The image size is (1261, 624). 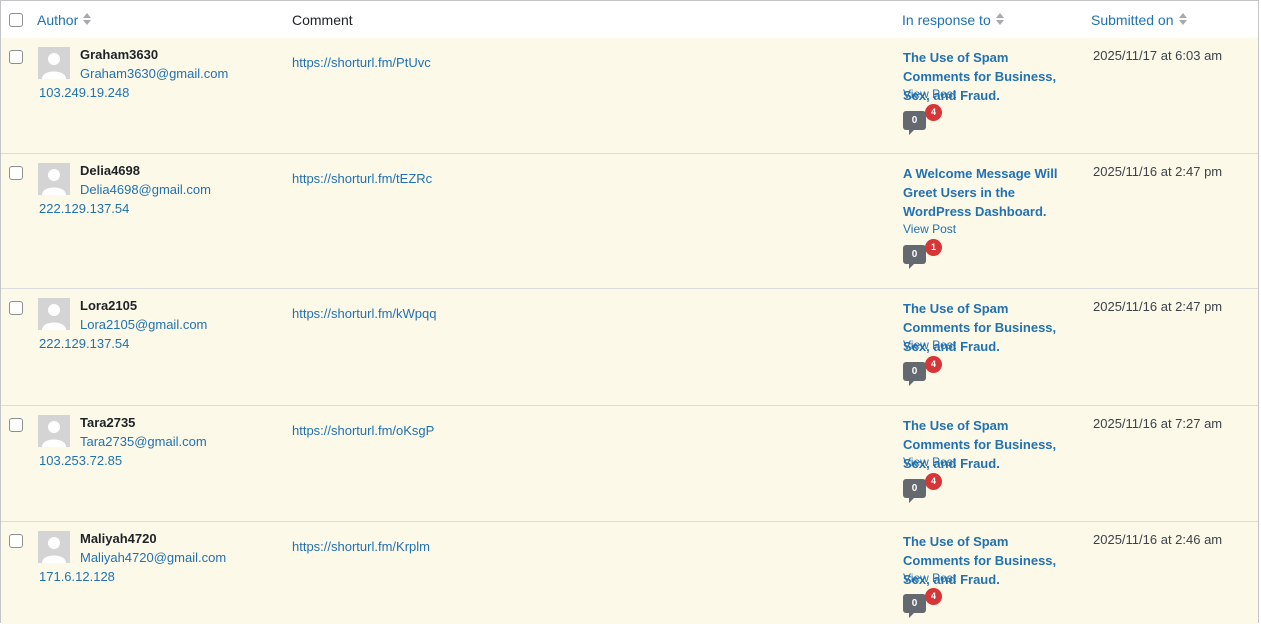 I want to click on submitted-date: 2025/11/17 at 6:03 am, so click(x=1158, y=55).